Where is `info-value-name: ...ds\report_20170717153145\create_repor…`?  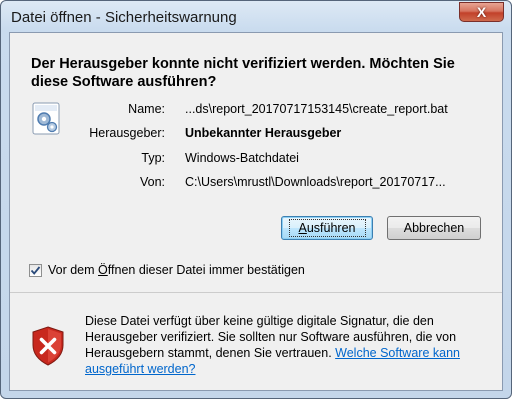
info-value-name: ...ds\report_20170717153145\create_repor… is located at coordinates (316, 109).